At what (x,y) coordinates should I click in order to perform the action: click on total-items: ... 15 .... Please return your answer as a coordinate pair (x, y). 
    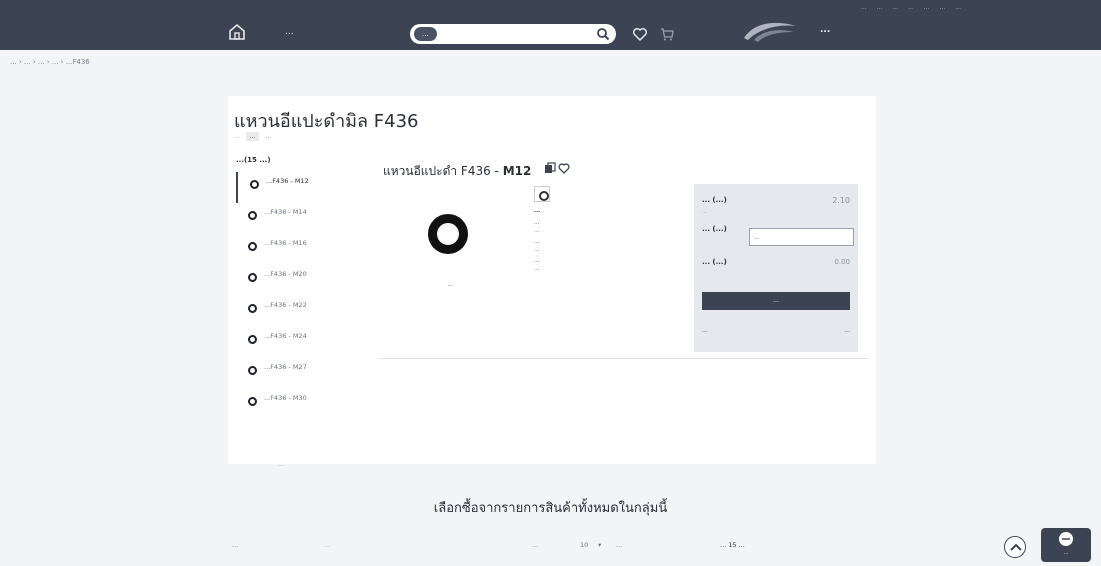
    Looking at the image, I should click on (732, 545).